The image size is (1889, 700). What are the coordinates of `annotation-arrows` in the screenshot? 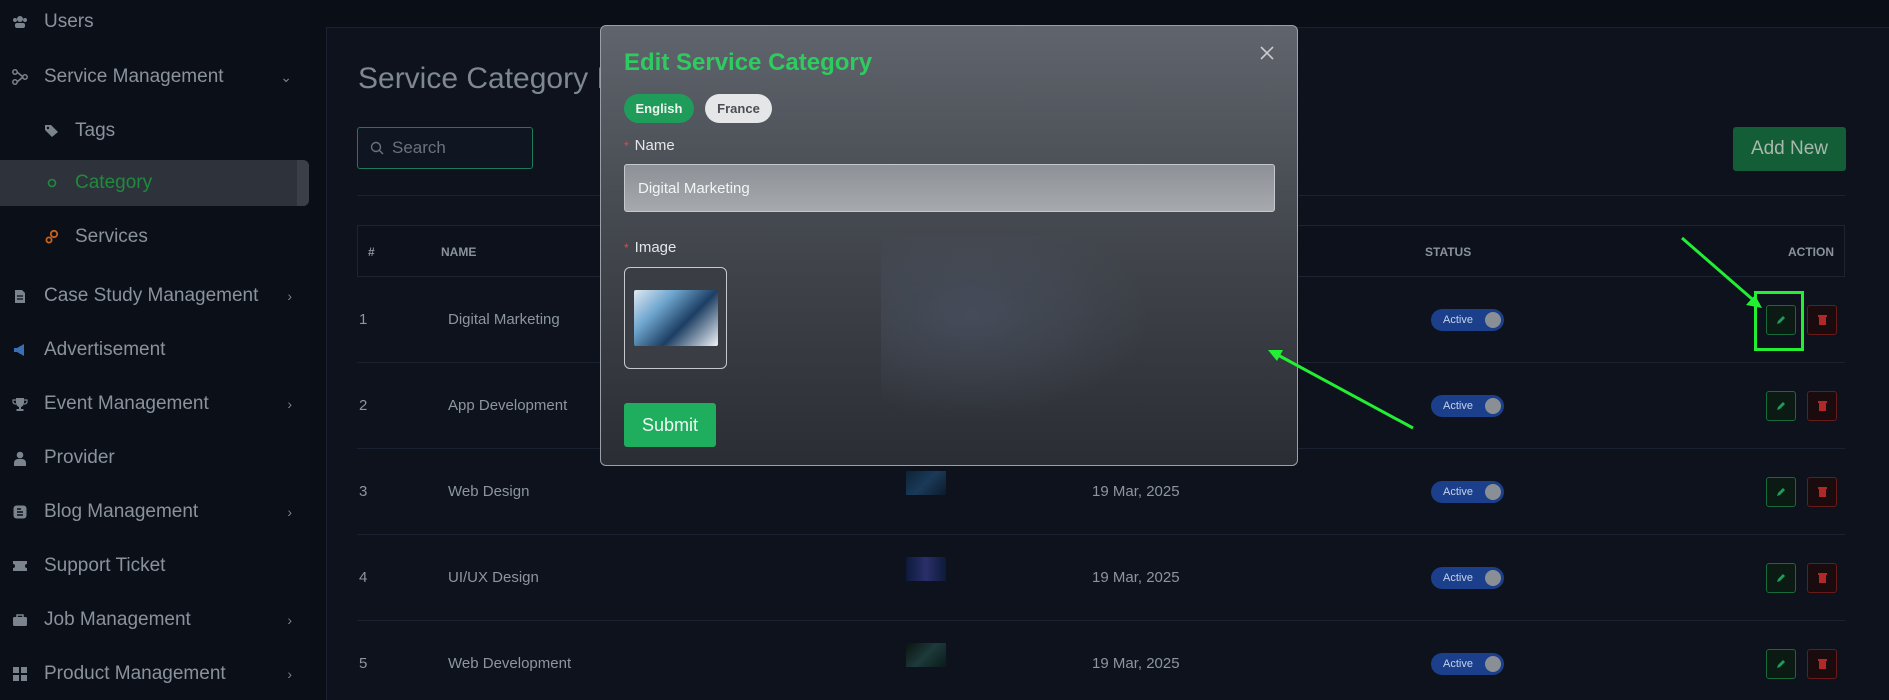 It's located at (1515, 333).